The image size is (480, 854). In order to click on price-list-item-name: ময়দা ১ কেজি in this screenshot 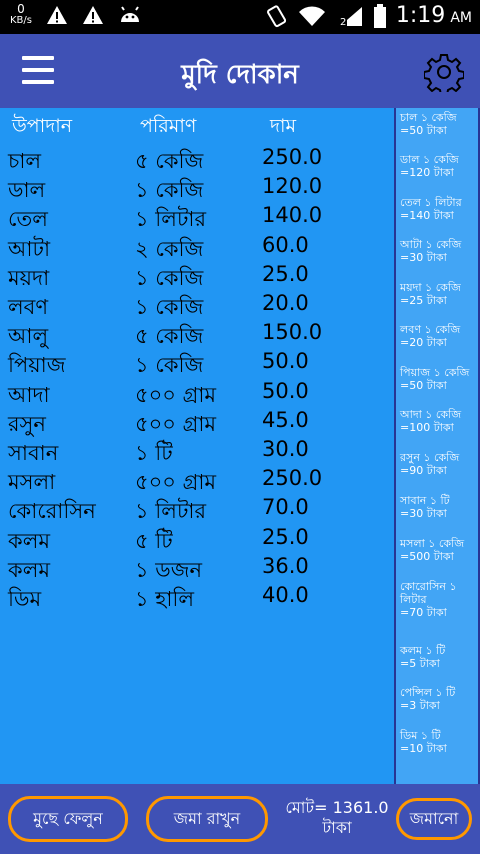, I will do `click(430, 287)`.